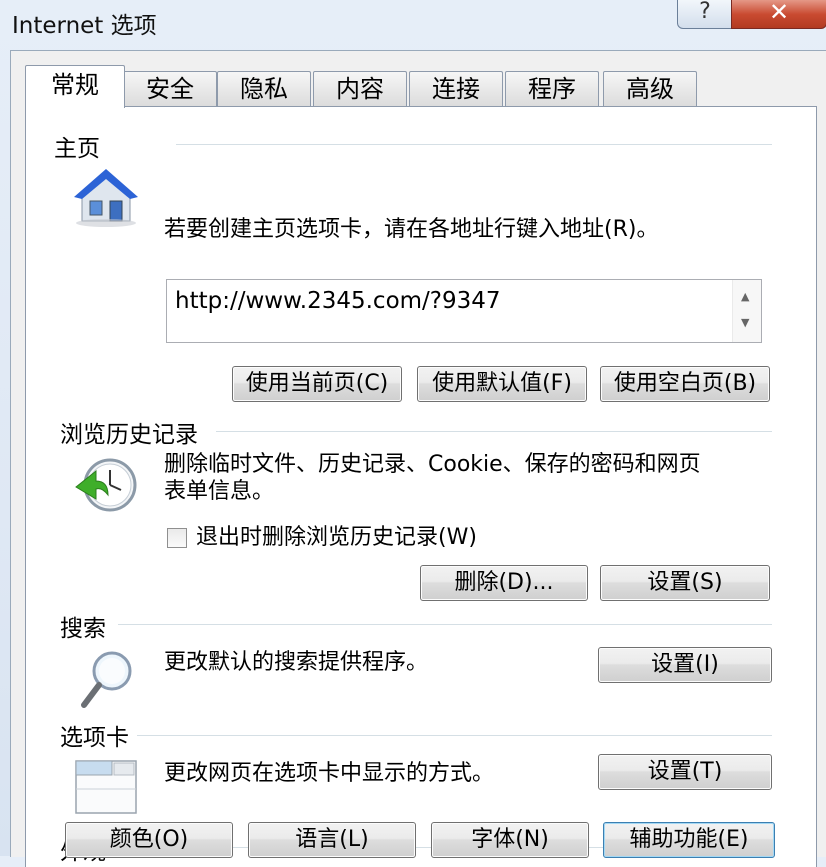 The width and height of the screenshot is (826, 867). I want to click on use-default-button: 使用默认值(F), so click(502, 384).